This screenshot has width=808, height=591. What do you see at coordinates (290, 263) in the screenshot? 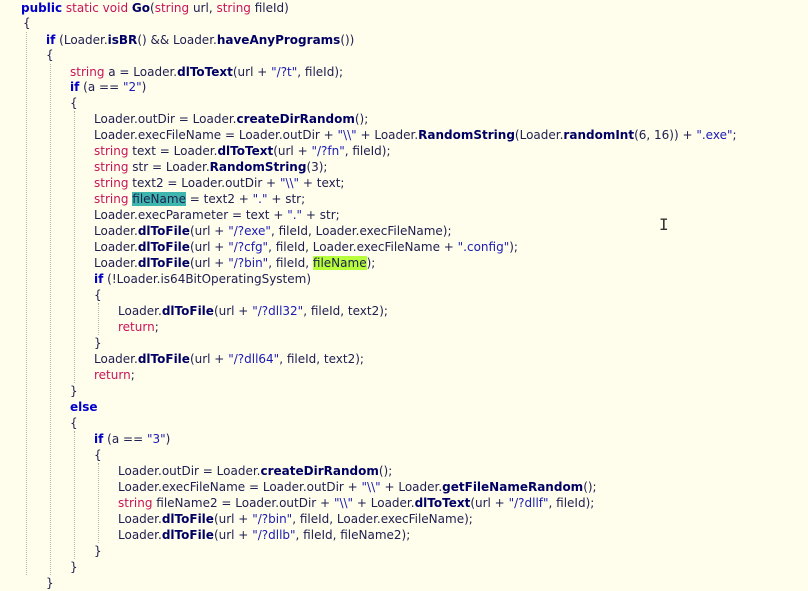
I see `code-token: , fileId,` at bounding box center [290, 263].